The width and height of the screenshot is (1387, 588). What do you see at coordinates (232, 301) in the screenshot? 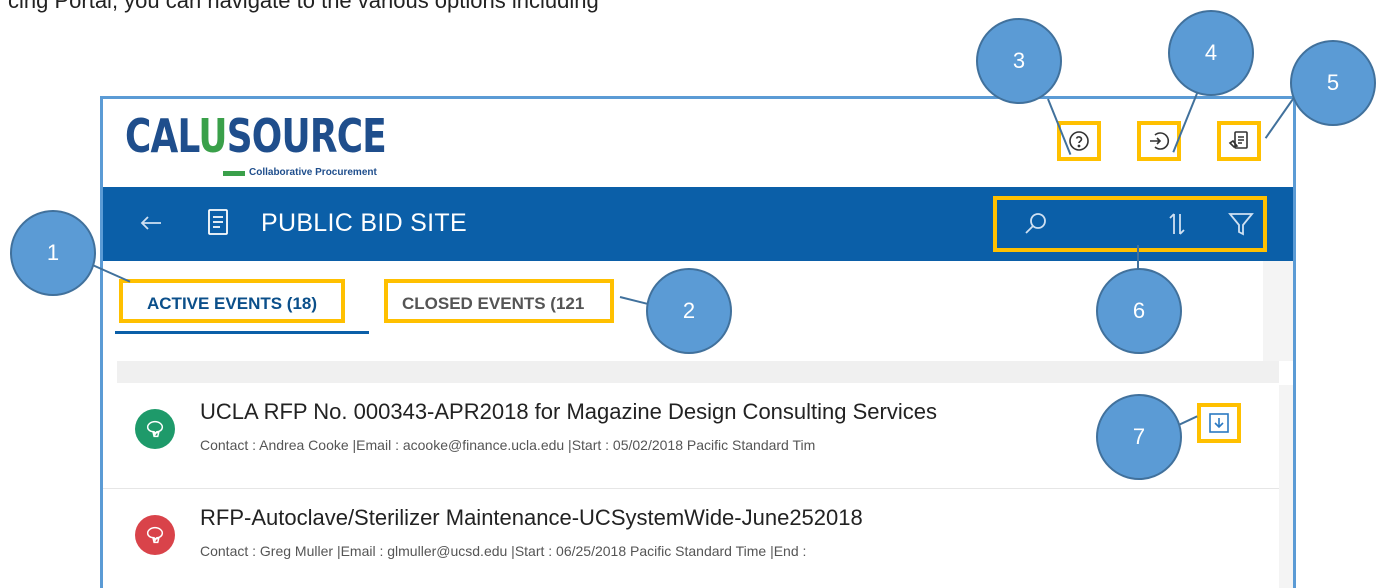
I see `tab-active-events: ACTIVE EVENTS (18)` at bounding box center [232, 301].